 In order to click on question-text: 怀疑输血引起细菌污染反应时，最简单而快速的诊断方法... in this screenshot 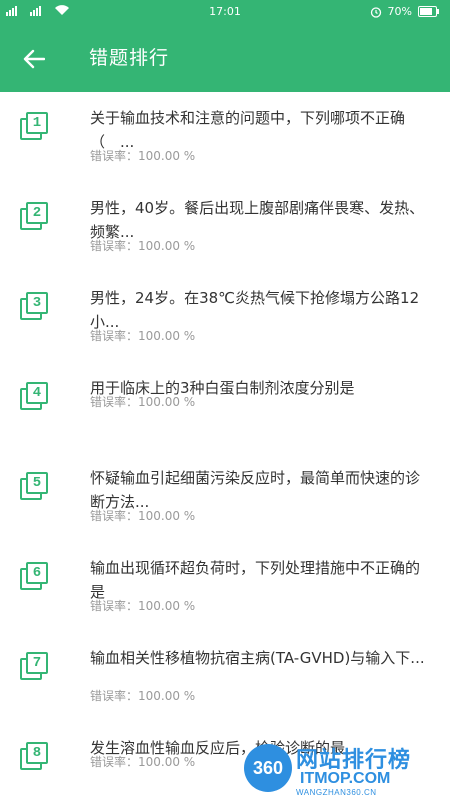, I will do `click(255, 490)`.